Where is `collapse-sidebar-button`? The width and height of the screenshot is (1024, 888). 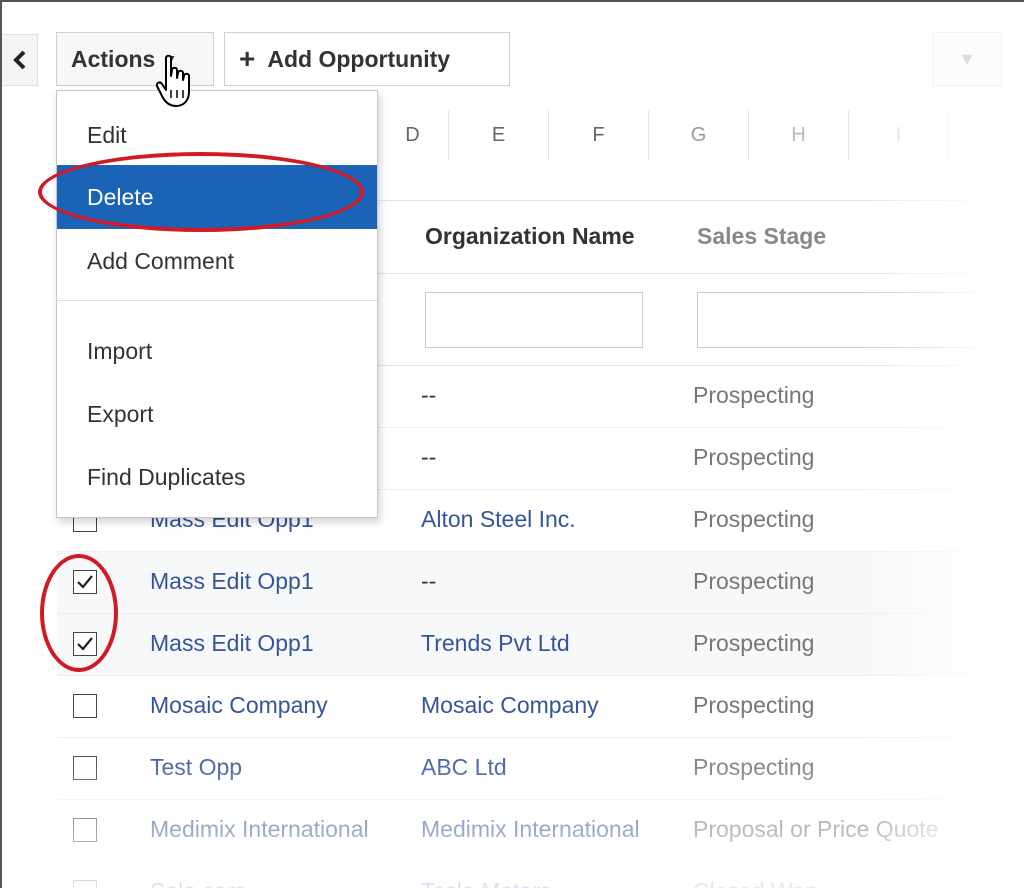 collapse-sidebar-button is located at coordinates (20, 60).